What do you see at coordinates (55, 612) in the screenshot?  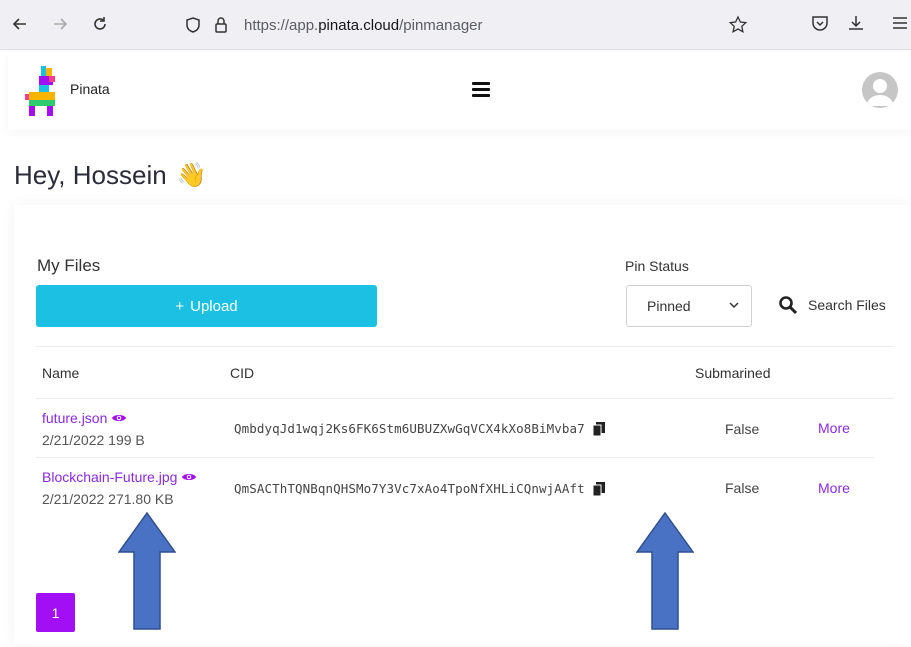 I see `page-button-current: 1` at bounding box center [55, 612].